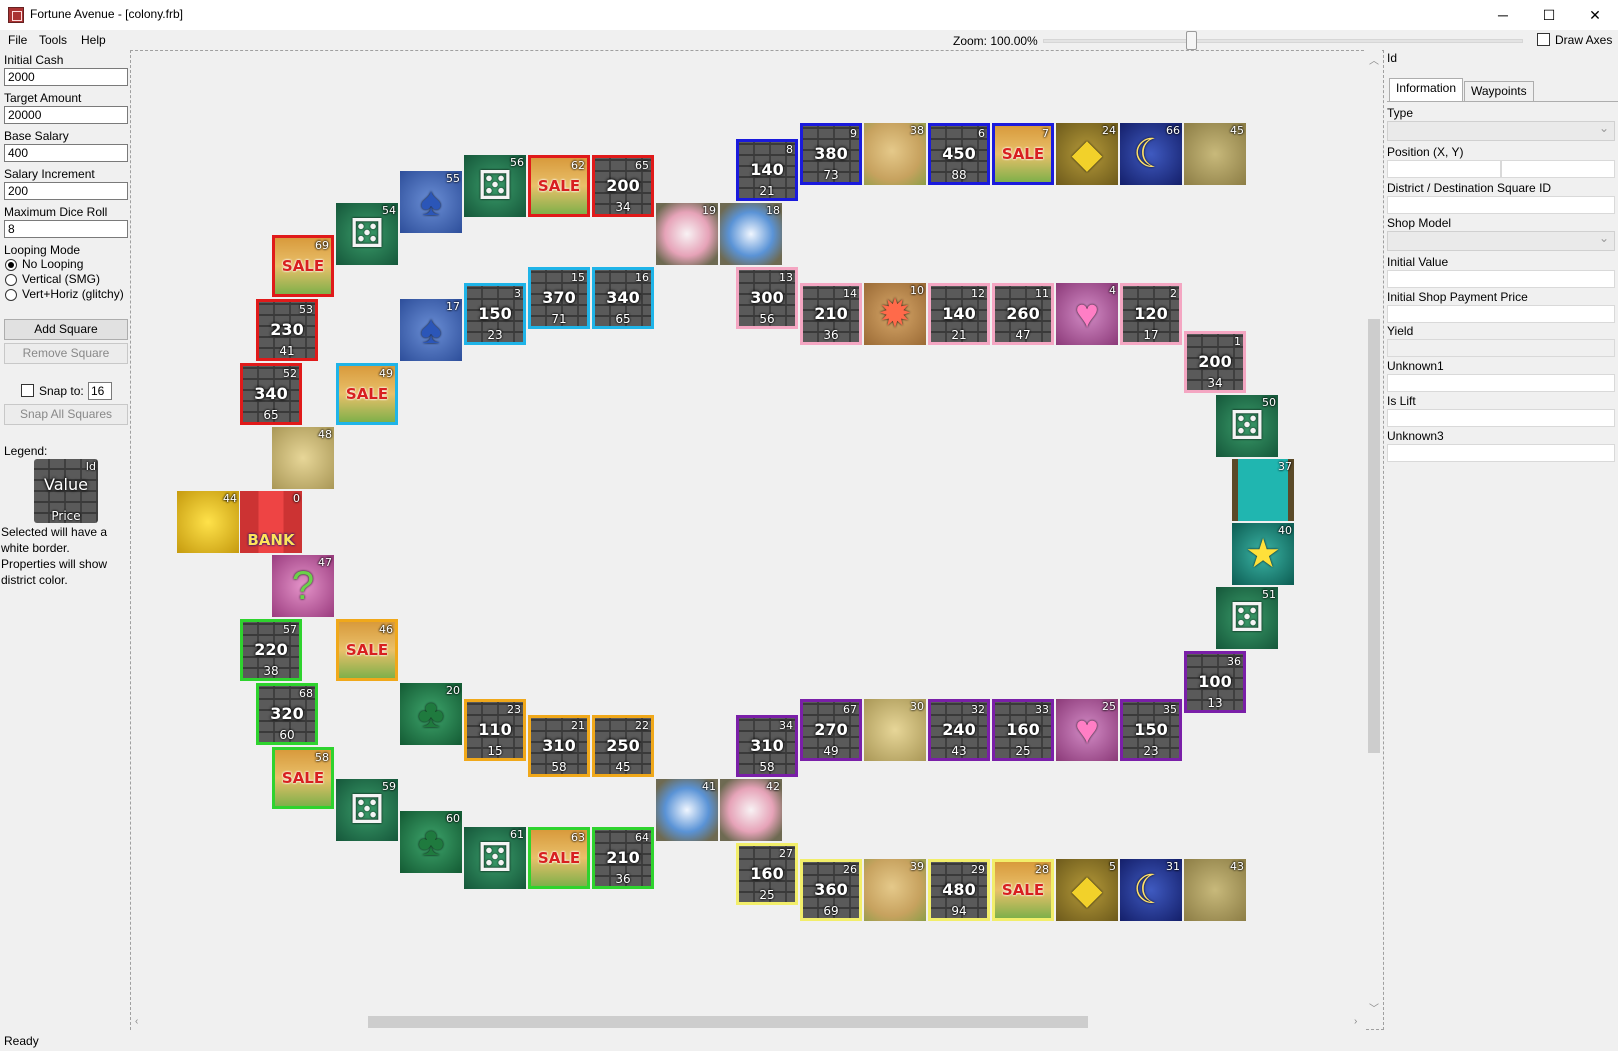  Describe the element at coordinates (959, 730) in the screenshot. I see `board-square-32: 32 240 43` at that location.